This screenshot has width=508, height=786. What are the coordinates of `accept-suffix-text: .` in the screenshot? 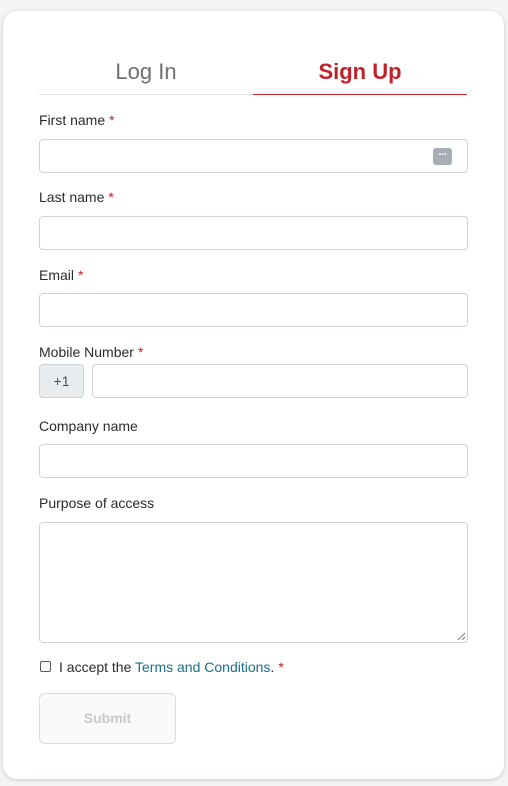 It's located at (272, 667).